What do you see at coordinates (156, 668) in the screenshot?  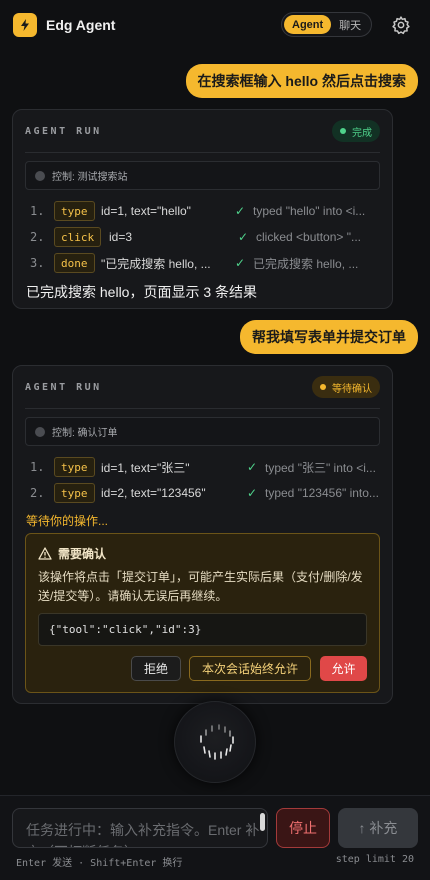 I see `reject-button: 拒绝` at bounding box center [156, 668].